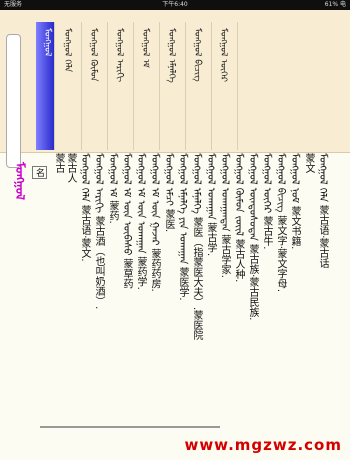  I want to click on definition-line: ᠮᠣᠩᠭᠣᠯ ᠦᠬᠡᠷ 蒙古牛., so click(266, 201).